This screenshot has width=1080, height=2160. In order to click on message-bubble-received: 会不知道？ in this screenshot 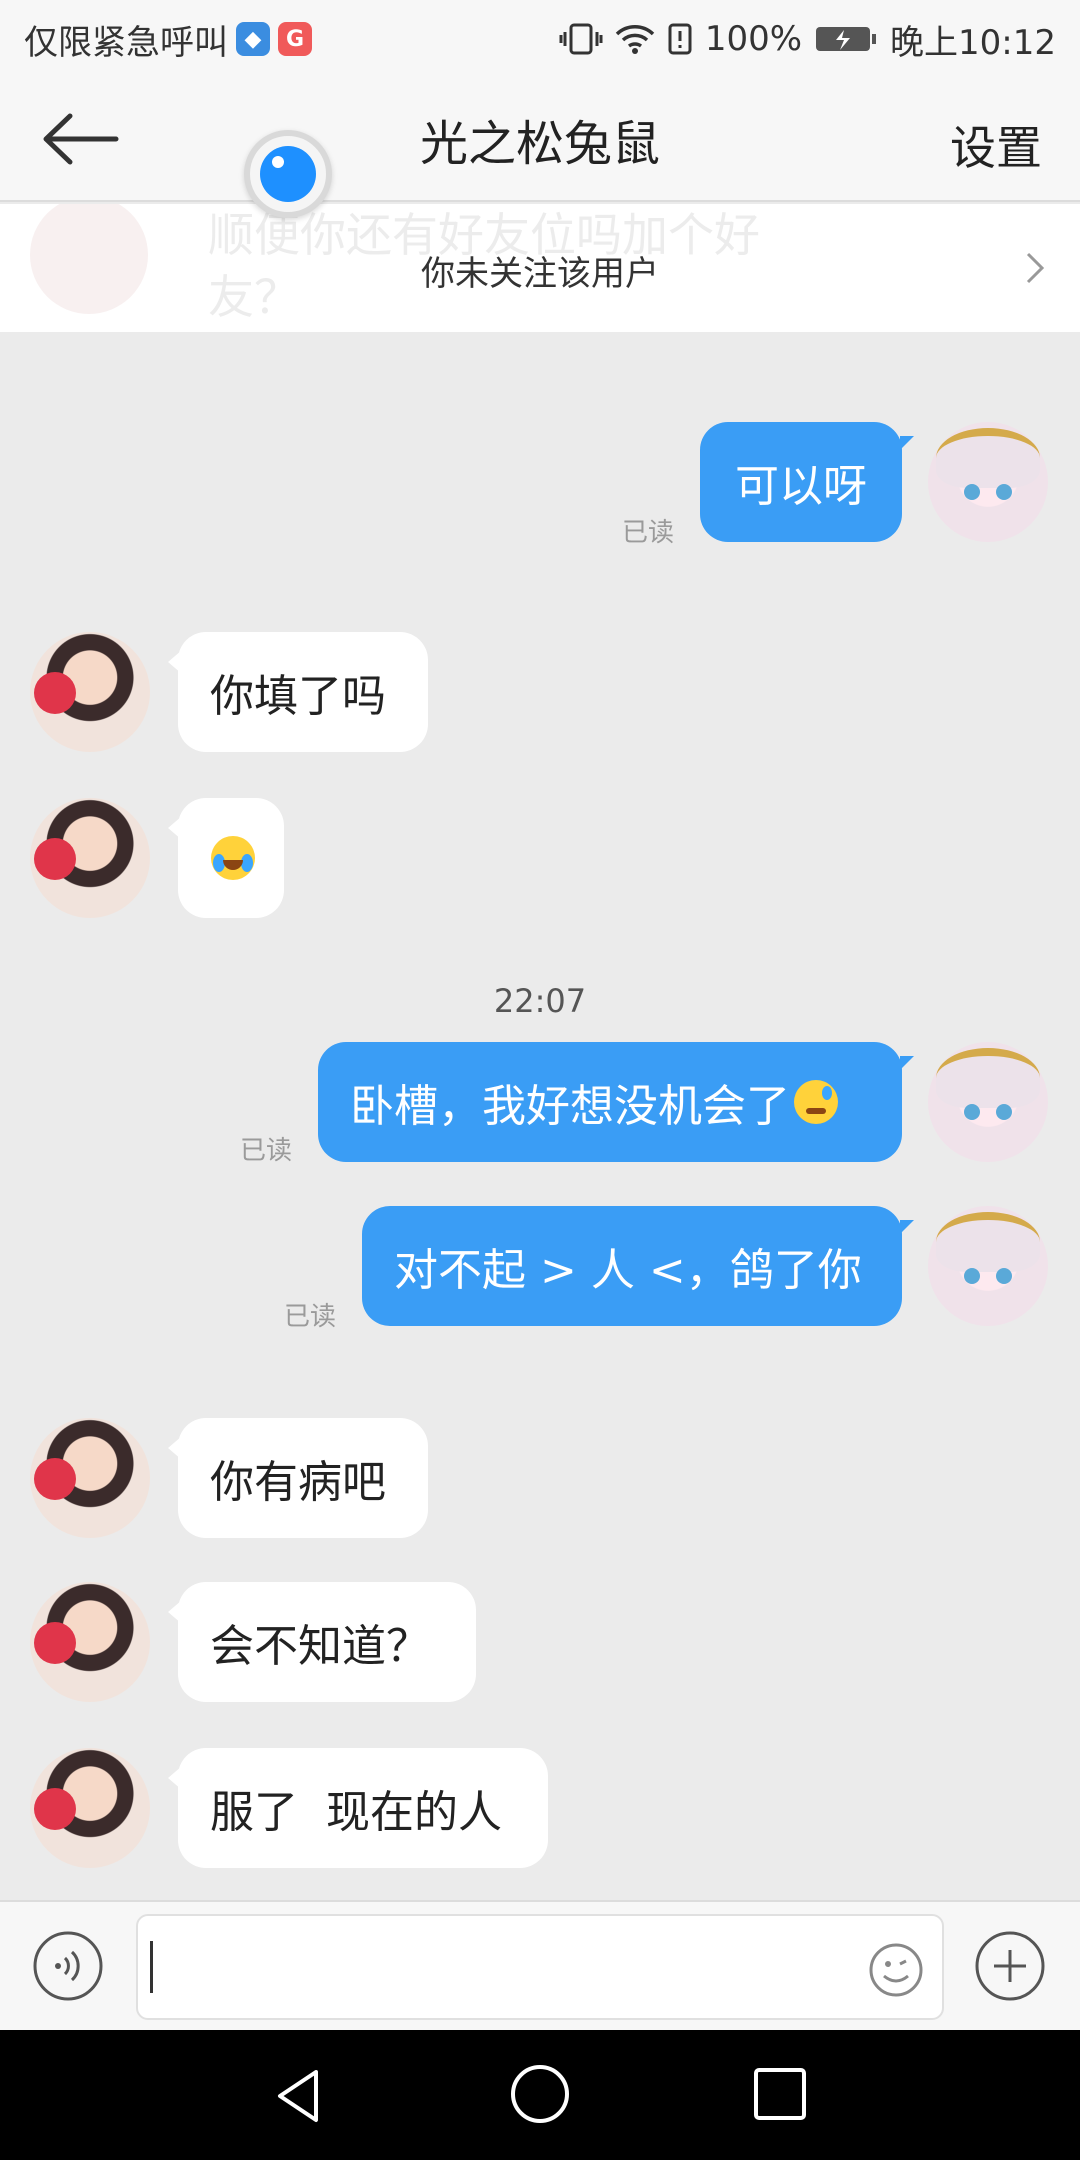, I will do `click(322, 1642)`.